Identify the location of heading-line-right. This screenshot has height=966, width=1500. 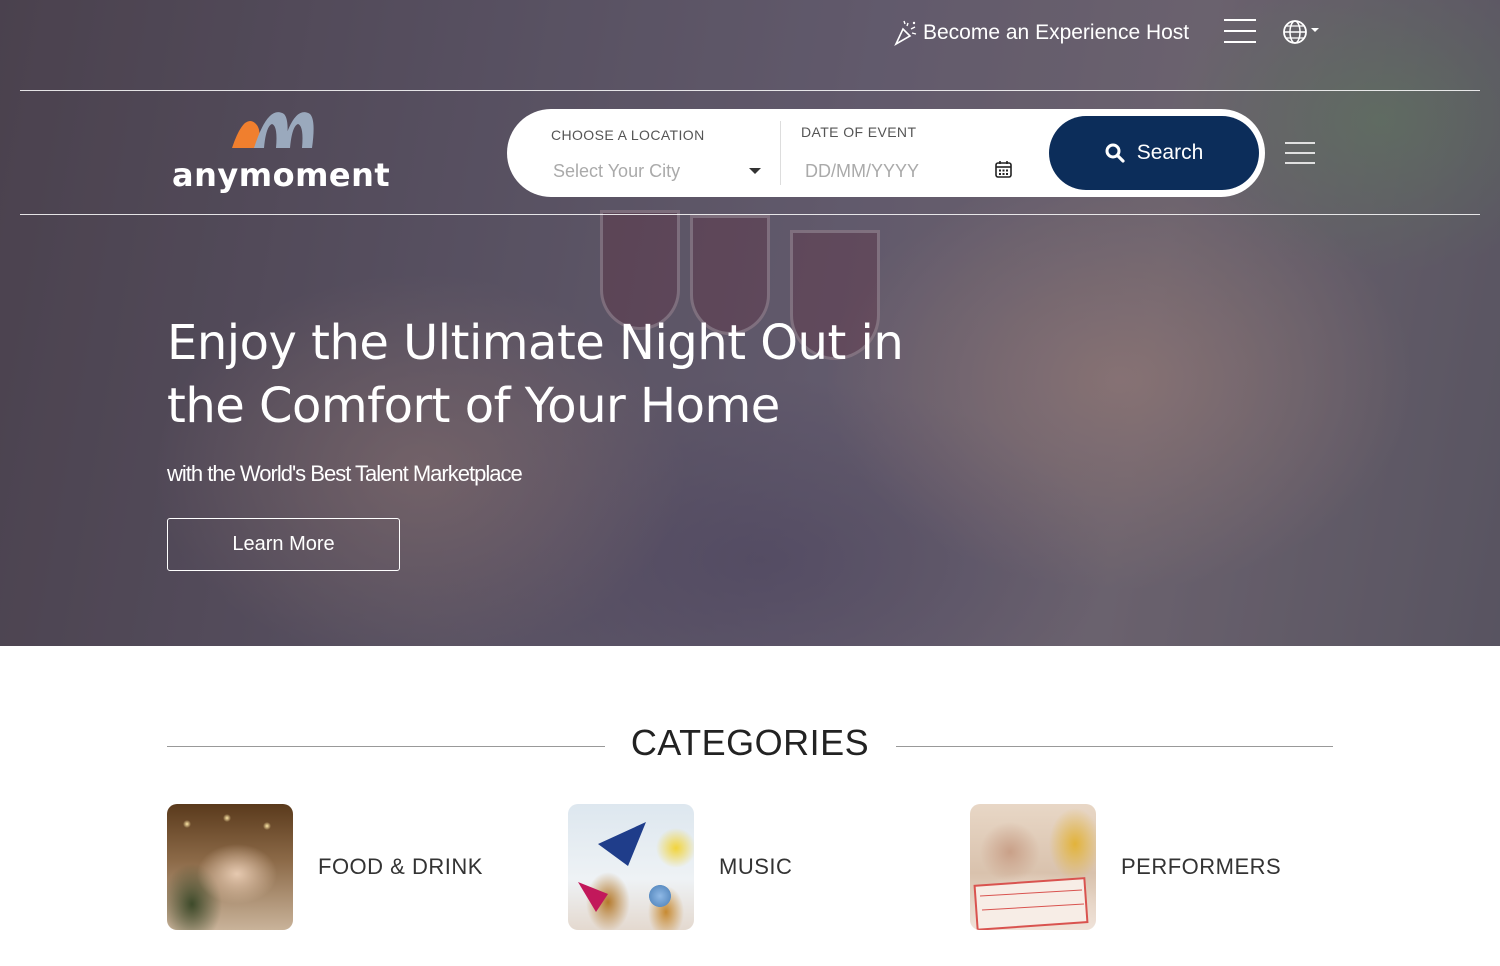
(1114, 746).